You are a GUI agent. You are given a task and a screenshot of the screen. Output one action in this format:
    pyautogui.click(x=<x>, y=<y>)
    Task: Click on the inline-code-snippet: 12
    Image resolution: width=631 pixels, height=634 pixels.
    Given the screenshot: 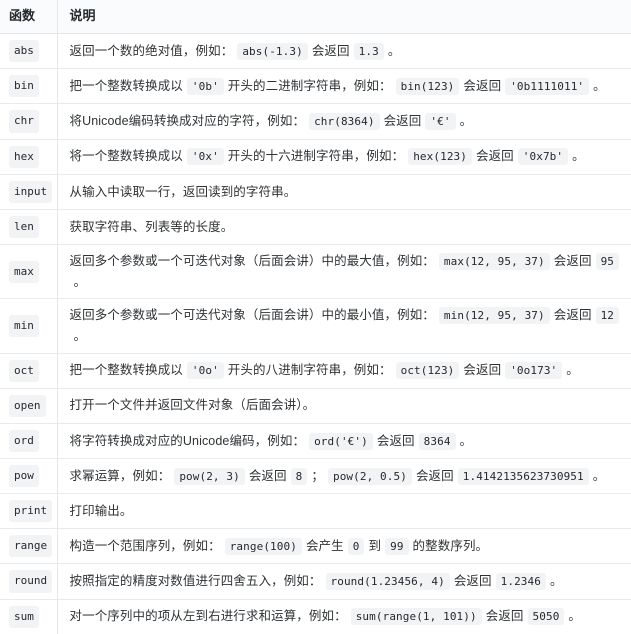 What is the action you would take?
    pyautogui.click(x=607, y=316)
    